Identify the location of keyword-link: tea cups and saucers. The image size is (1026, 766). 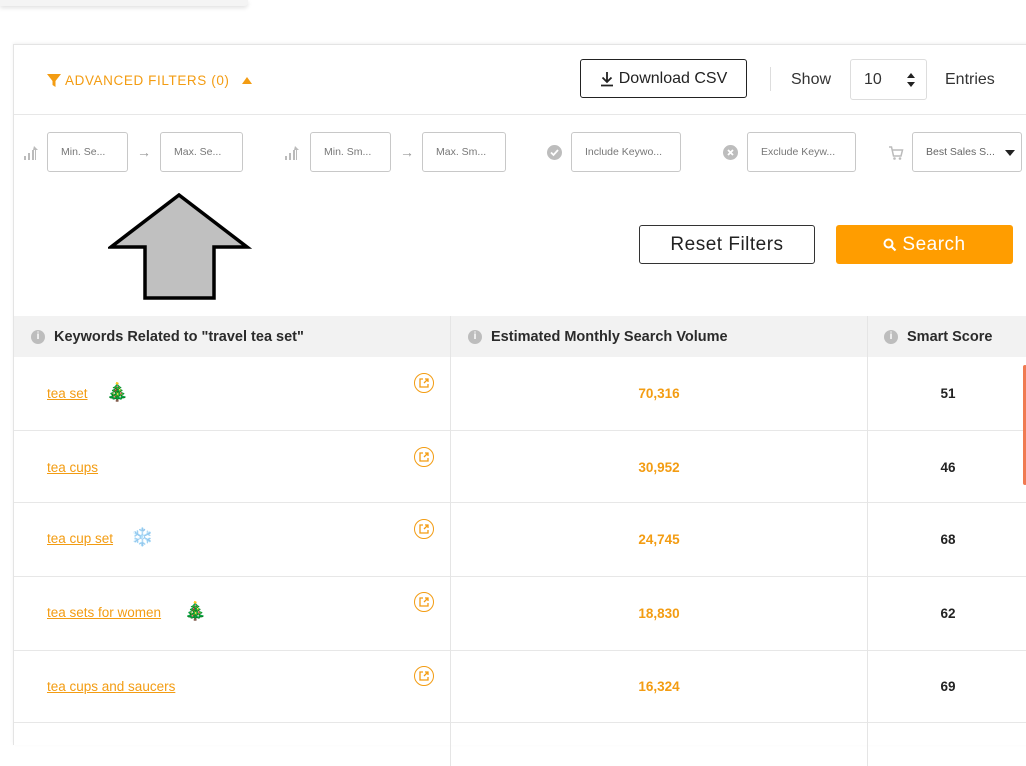
(111, 686).